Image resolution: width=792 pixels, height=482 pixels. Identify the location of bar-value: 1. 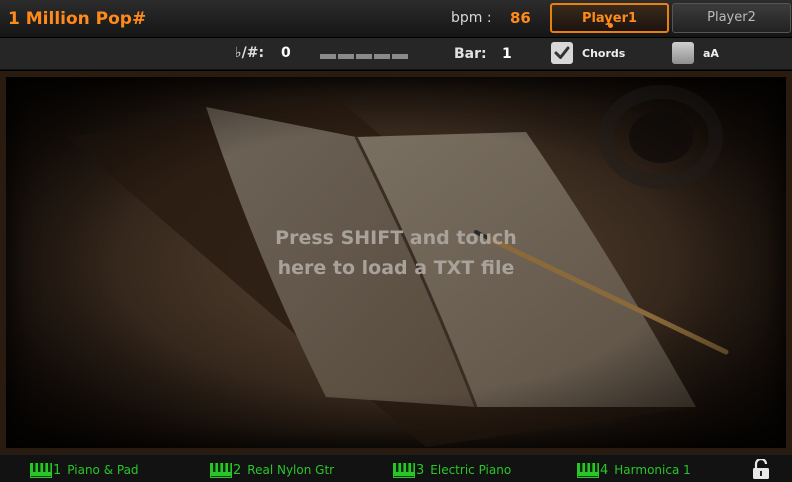
(507, 54).